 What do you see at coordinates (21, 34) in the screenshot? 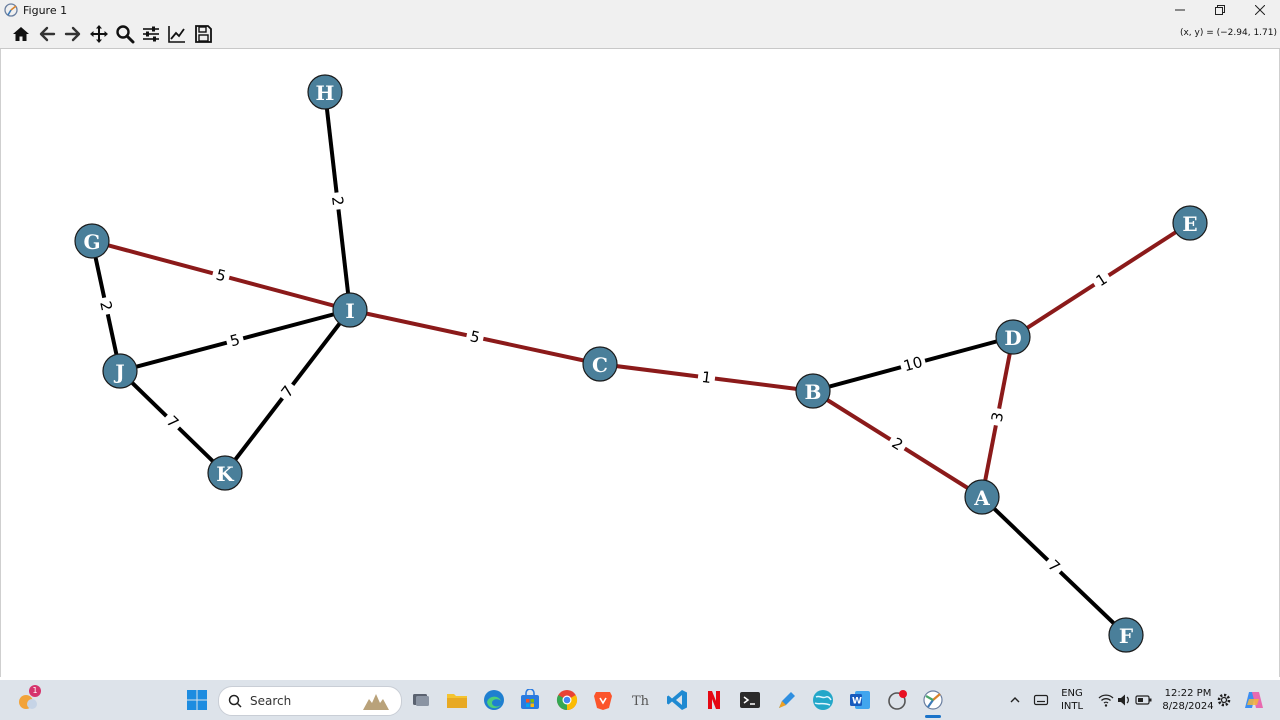
I see `home-button` at bounding box center [21, 34].